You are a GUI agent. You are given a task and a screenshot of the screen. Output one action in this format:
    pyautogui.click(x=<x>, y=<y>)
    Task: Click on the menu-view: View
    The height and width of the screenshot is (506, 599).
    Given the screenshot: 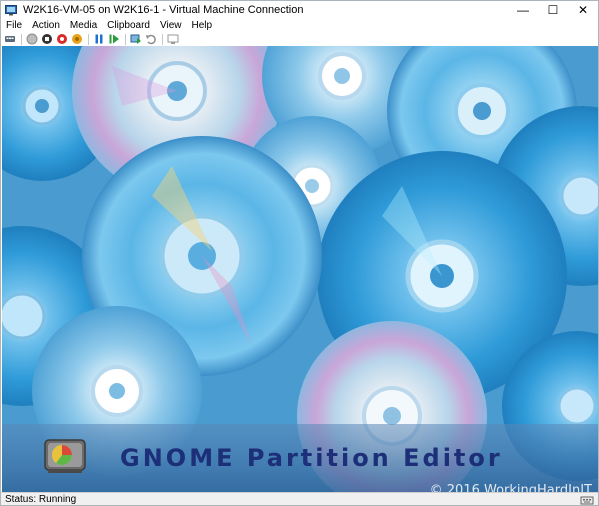 What is the action you would take?
    pyautogui.click(x=171, y=25)
    